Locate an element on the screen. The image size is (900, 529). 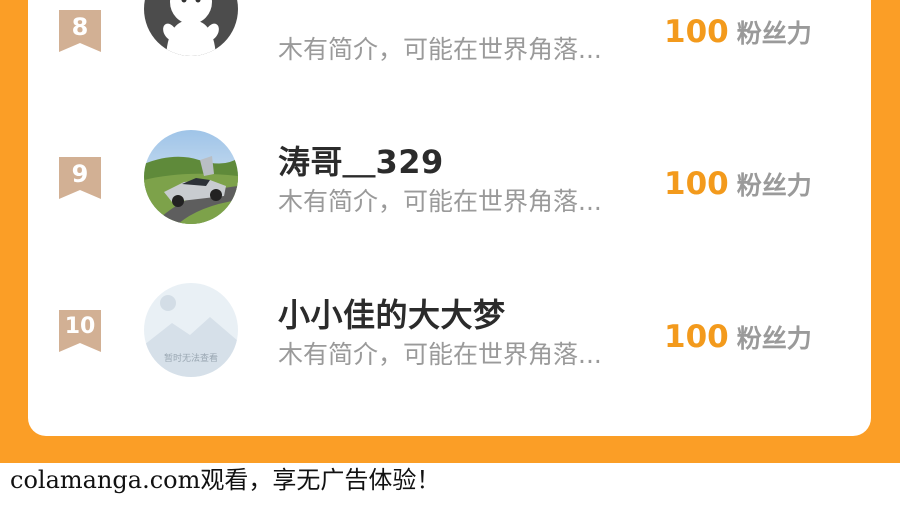
rank-number: 9 is located at coordinates (80, 174).